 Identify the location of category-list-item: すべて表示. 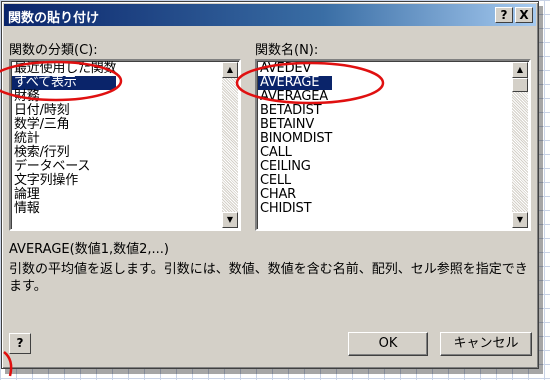
(64, 83).